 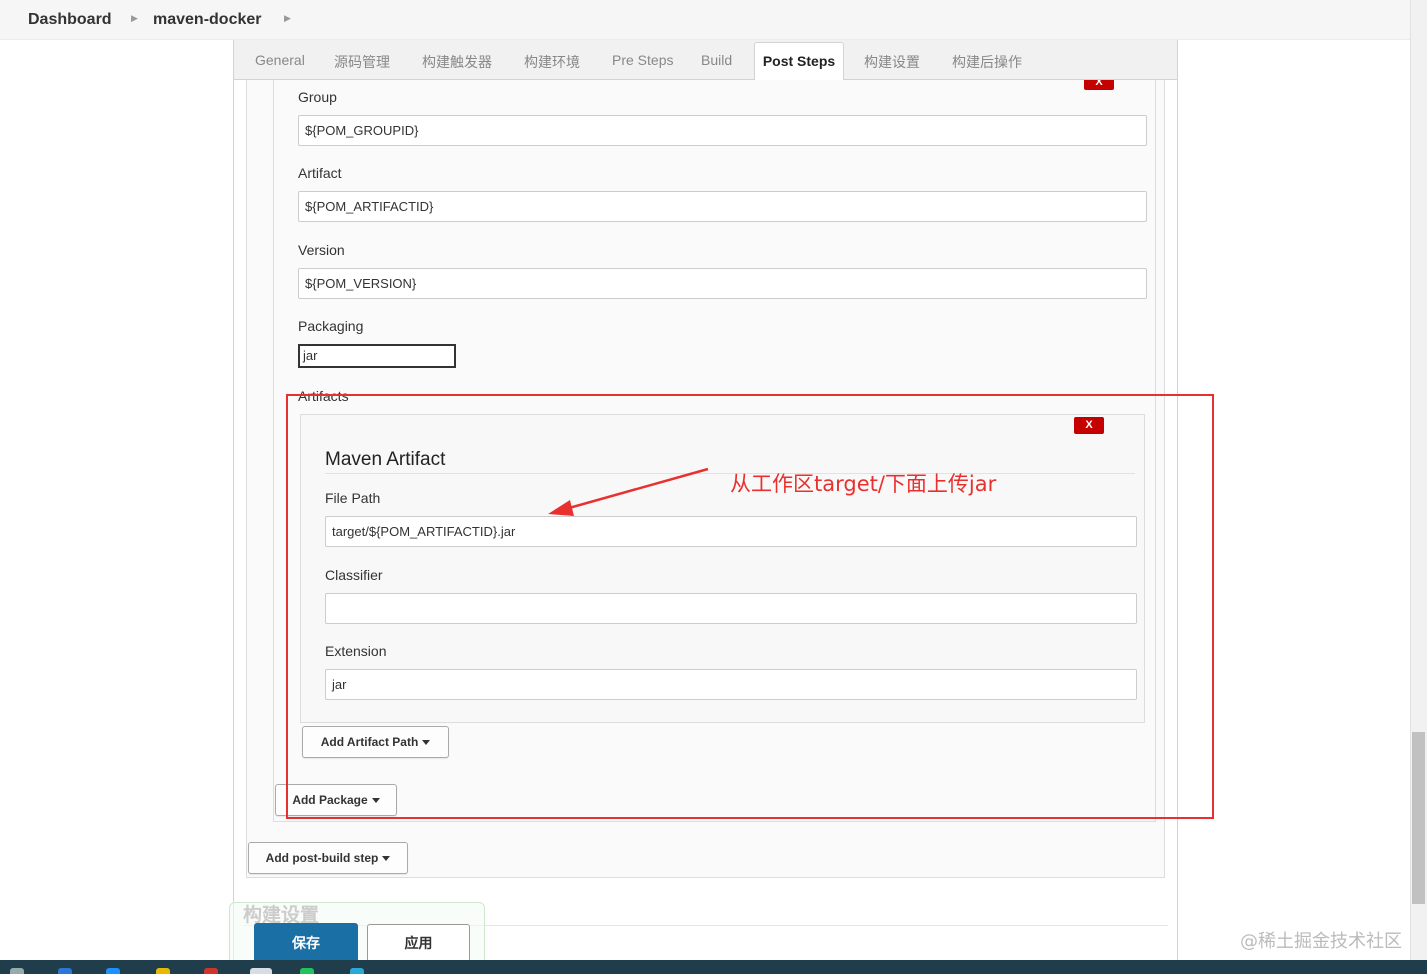 What do you see at coordinates (321, 250) in the screenshot?
I see `version-label: Version` at bounding box center [321, 250].